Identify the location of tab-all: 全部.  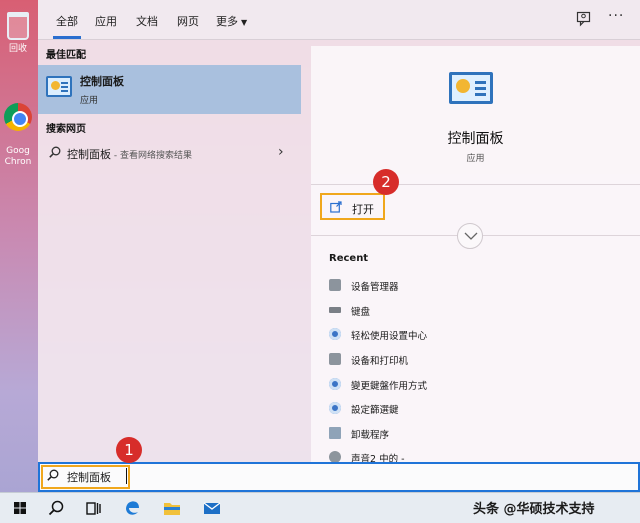
(67, 26).